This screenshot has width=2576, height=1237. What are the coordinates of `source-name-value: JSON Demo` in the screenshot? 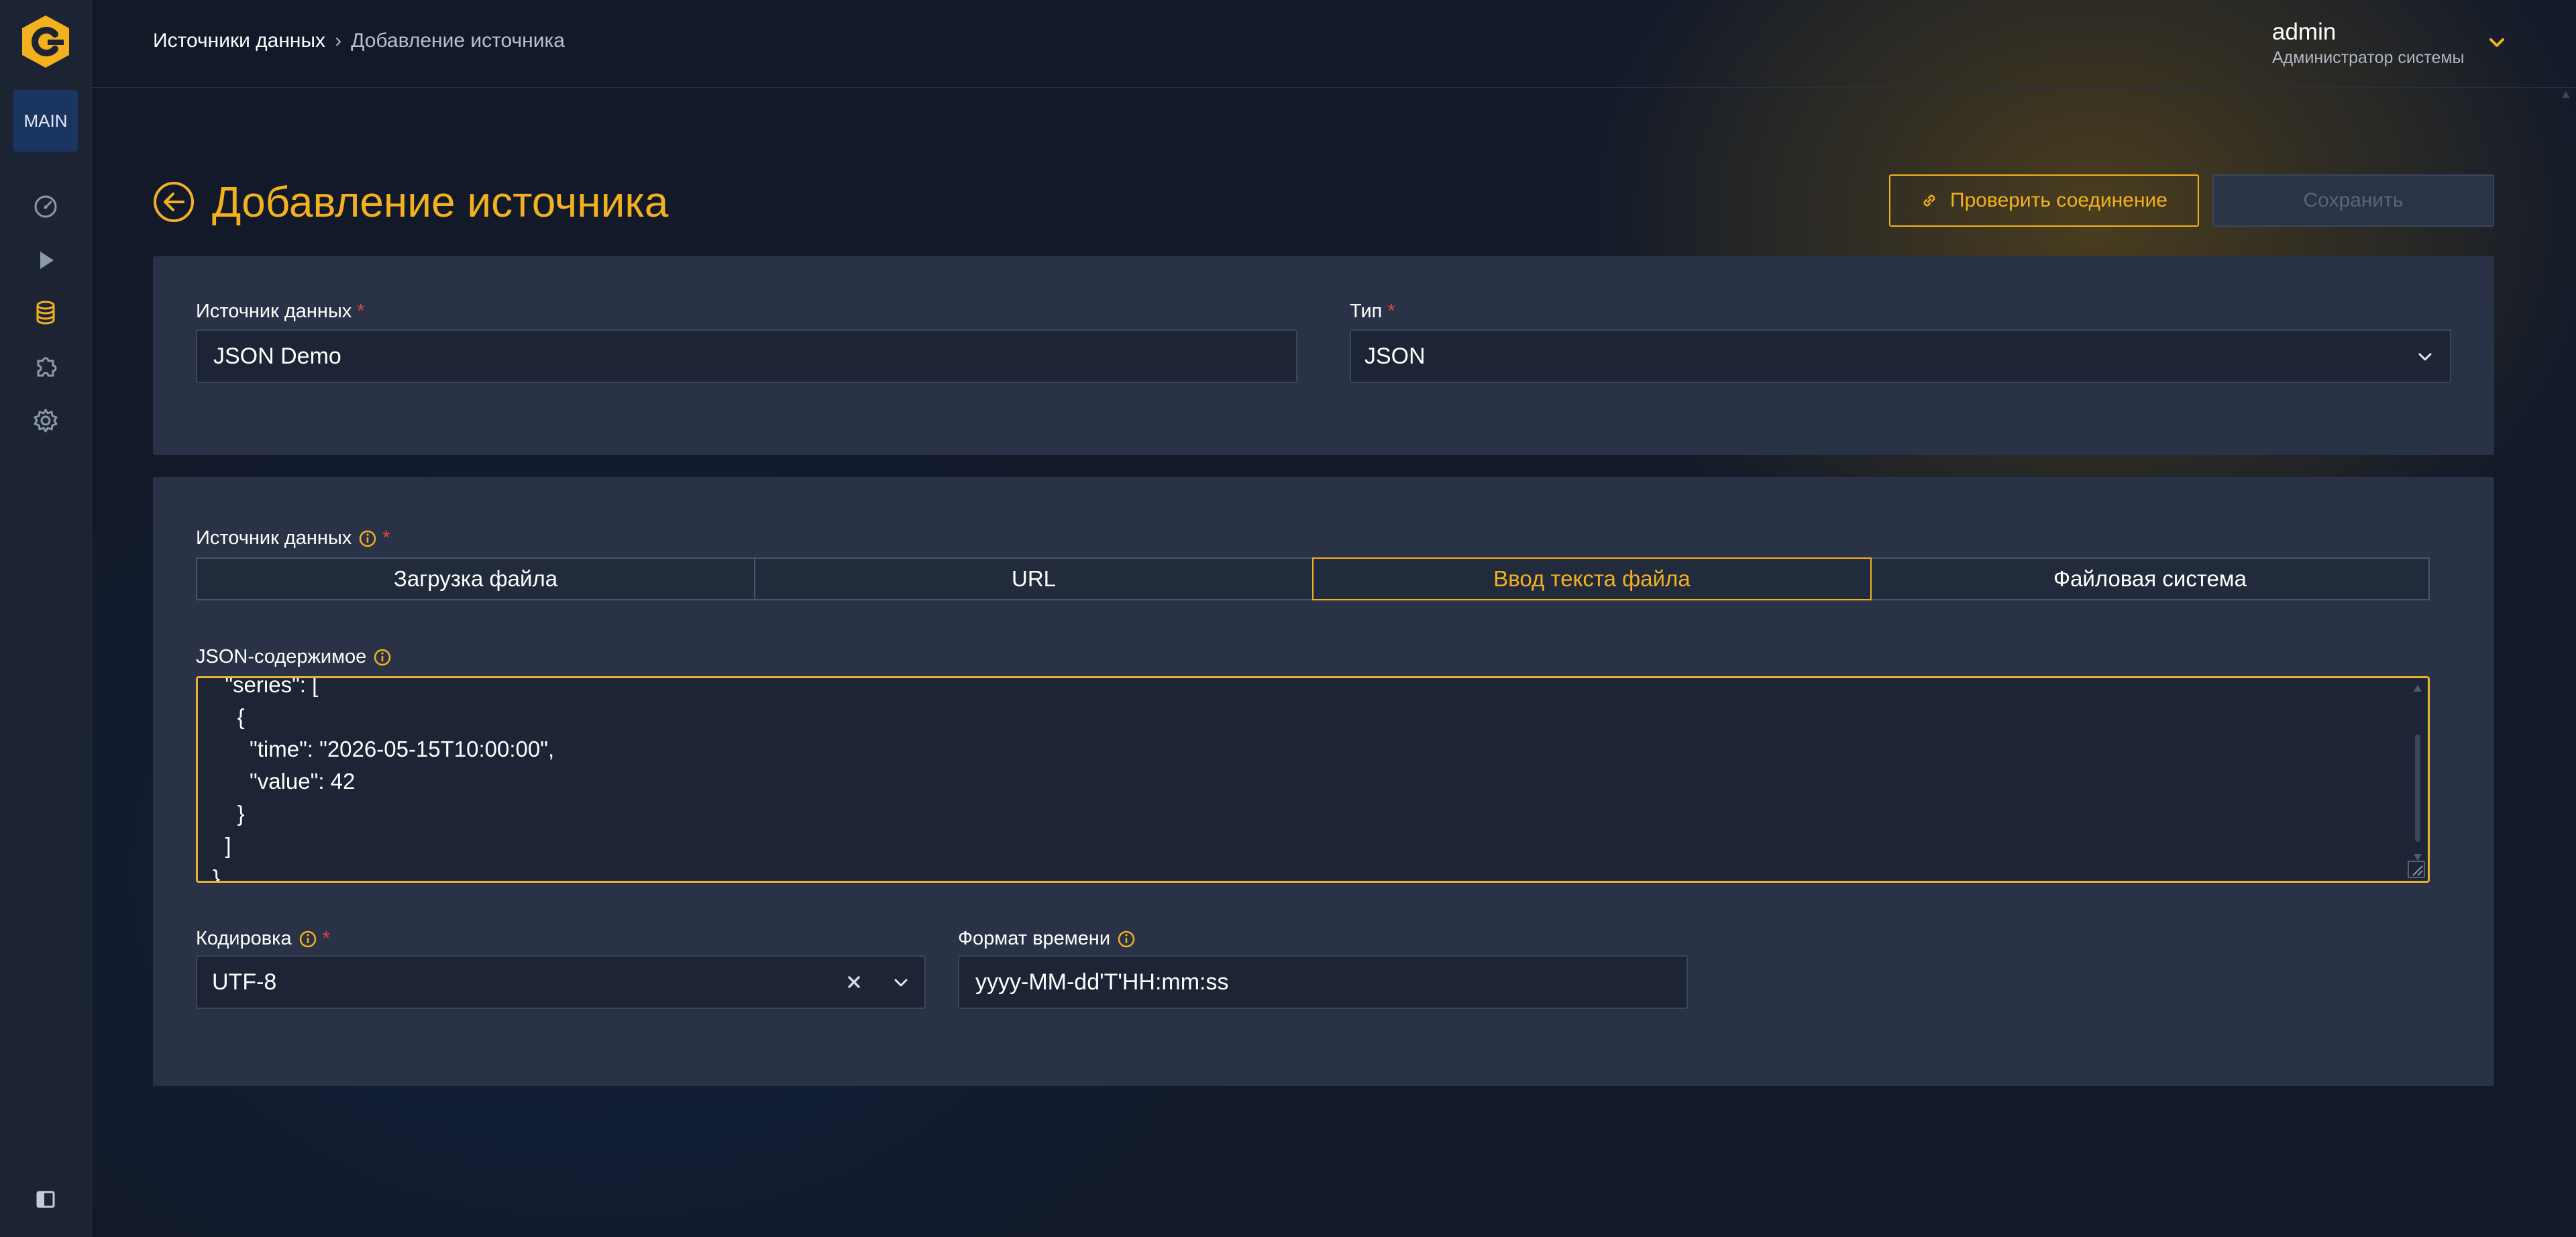 It's located at (277, 356).